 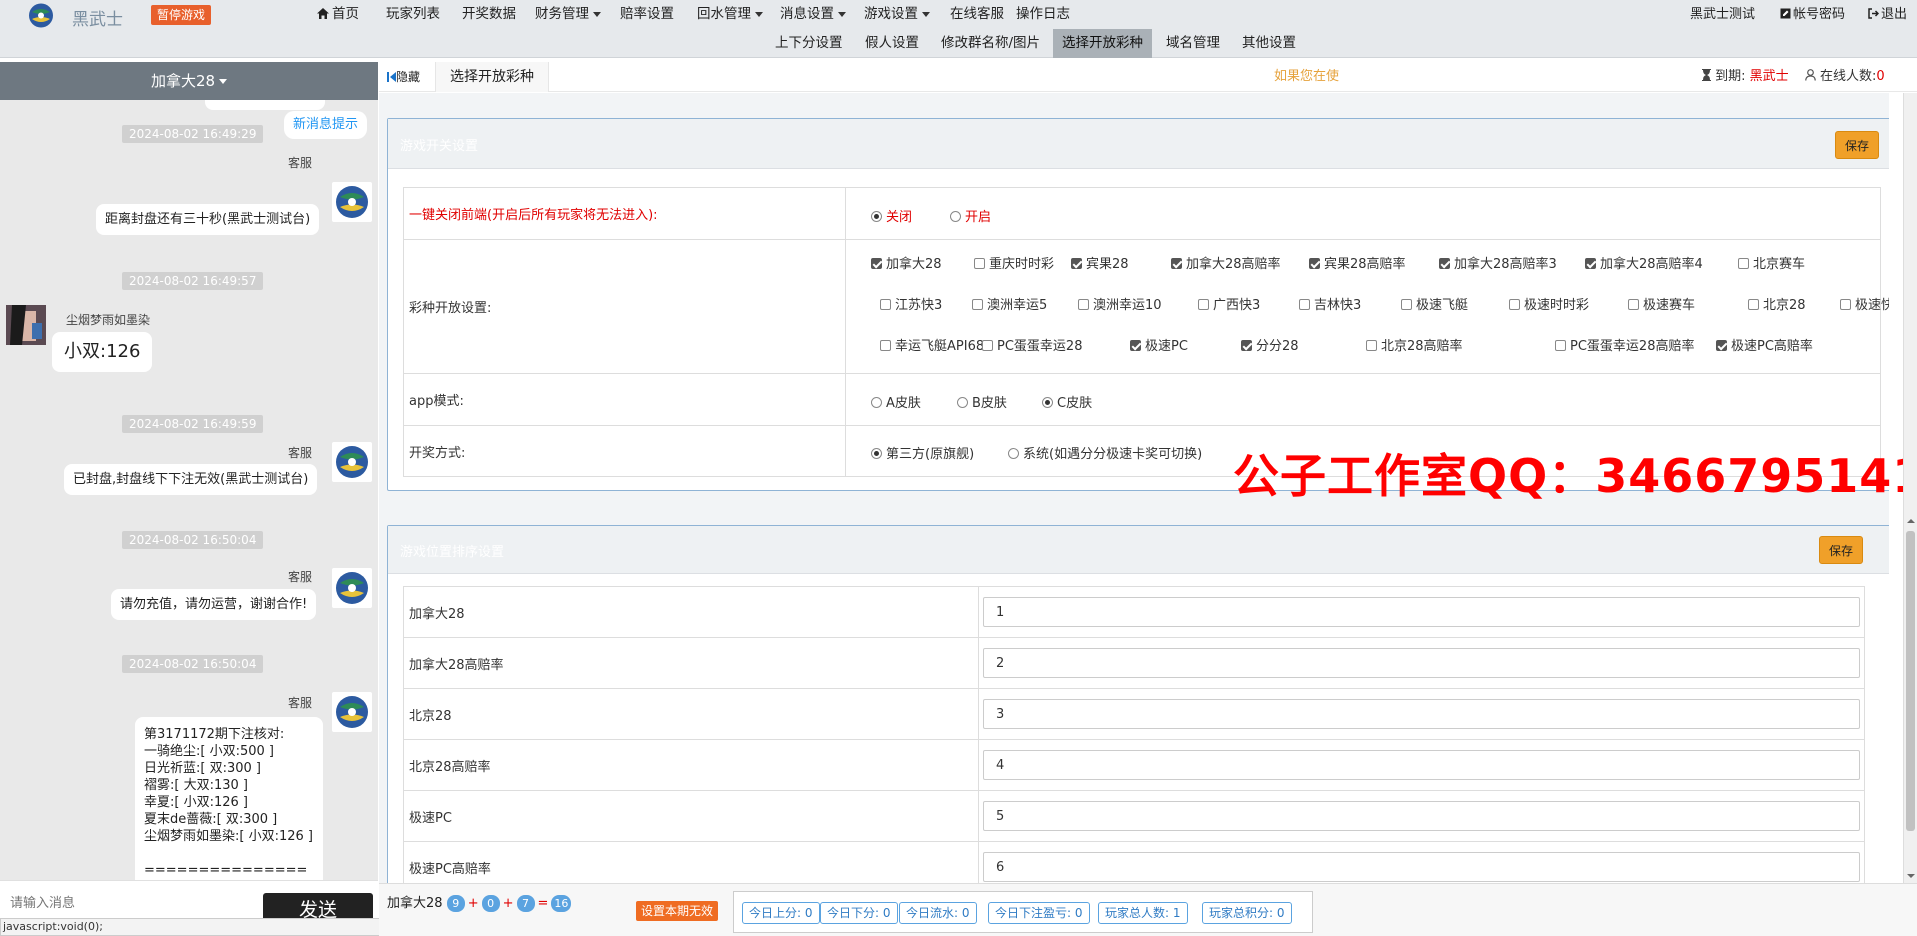 I want to click on draw-sum: 16, so click(x=561, y=903).